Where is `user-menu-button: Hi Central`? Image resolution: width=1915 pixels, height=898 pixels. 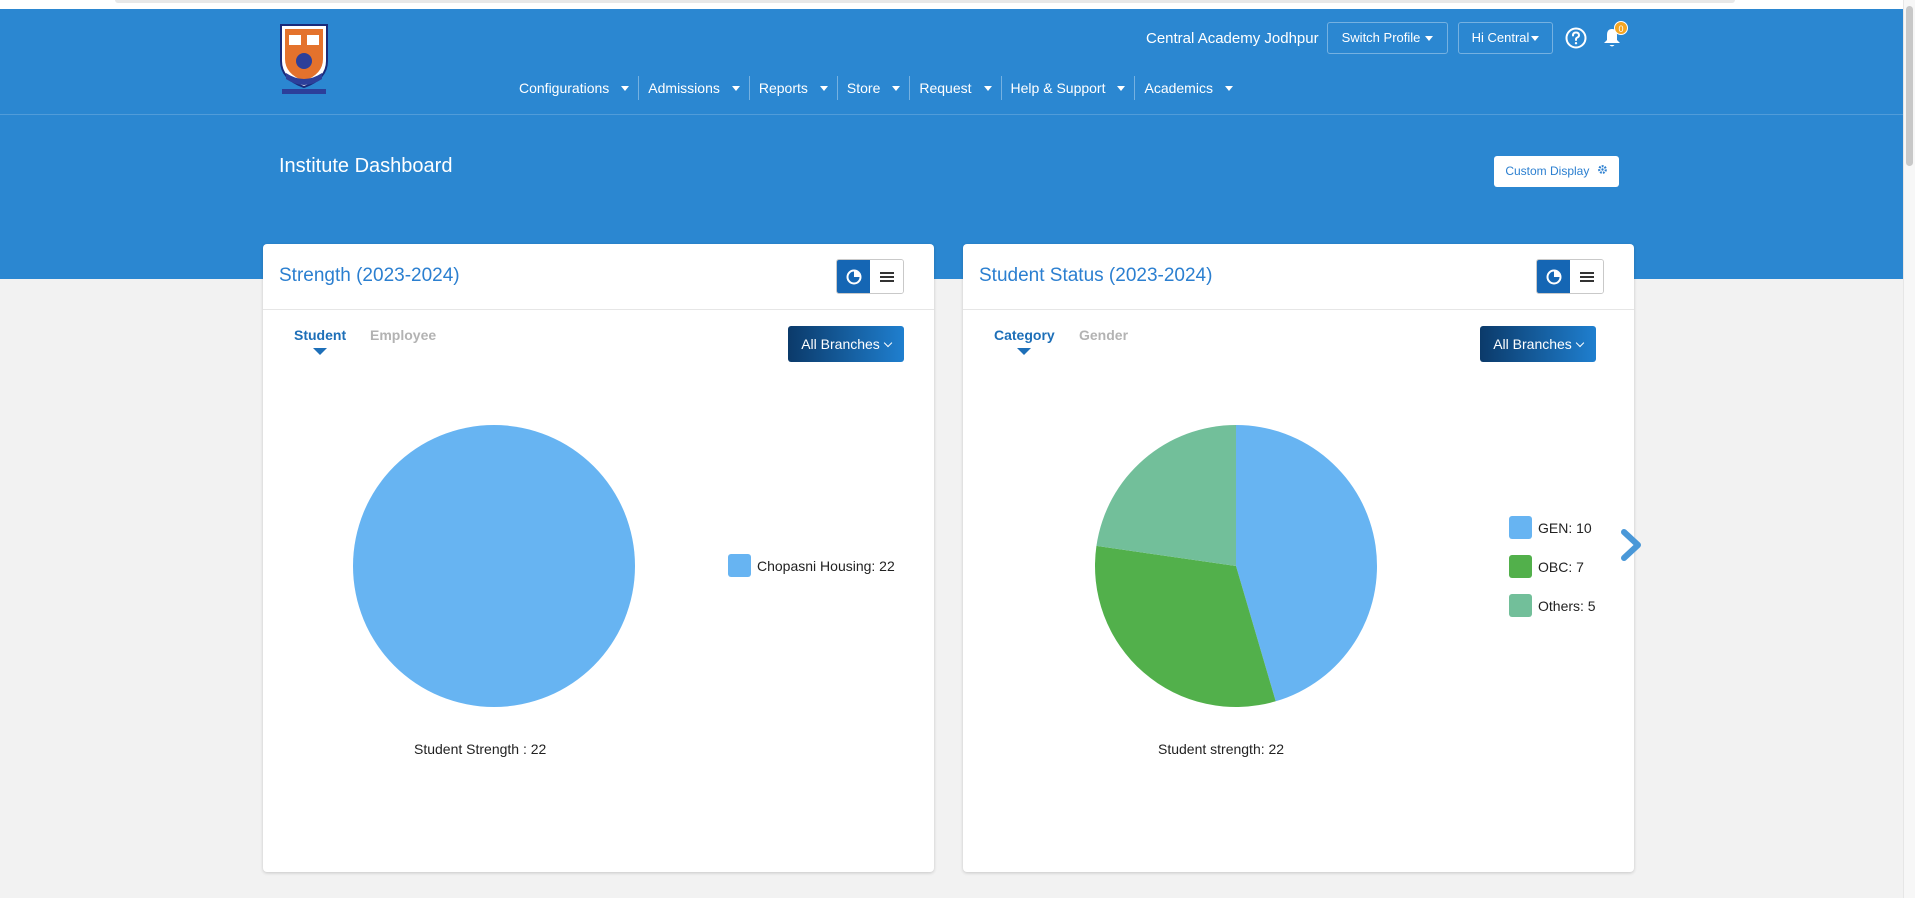 user-menu-button: Hi Central is located at coordinates (1505, 38).